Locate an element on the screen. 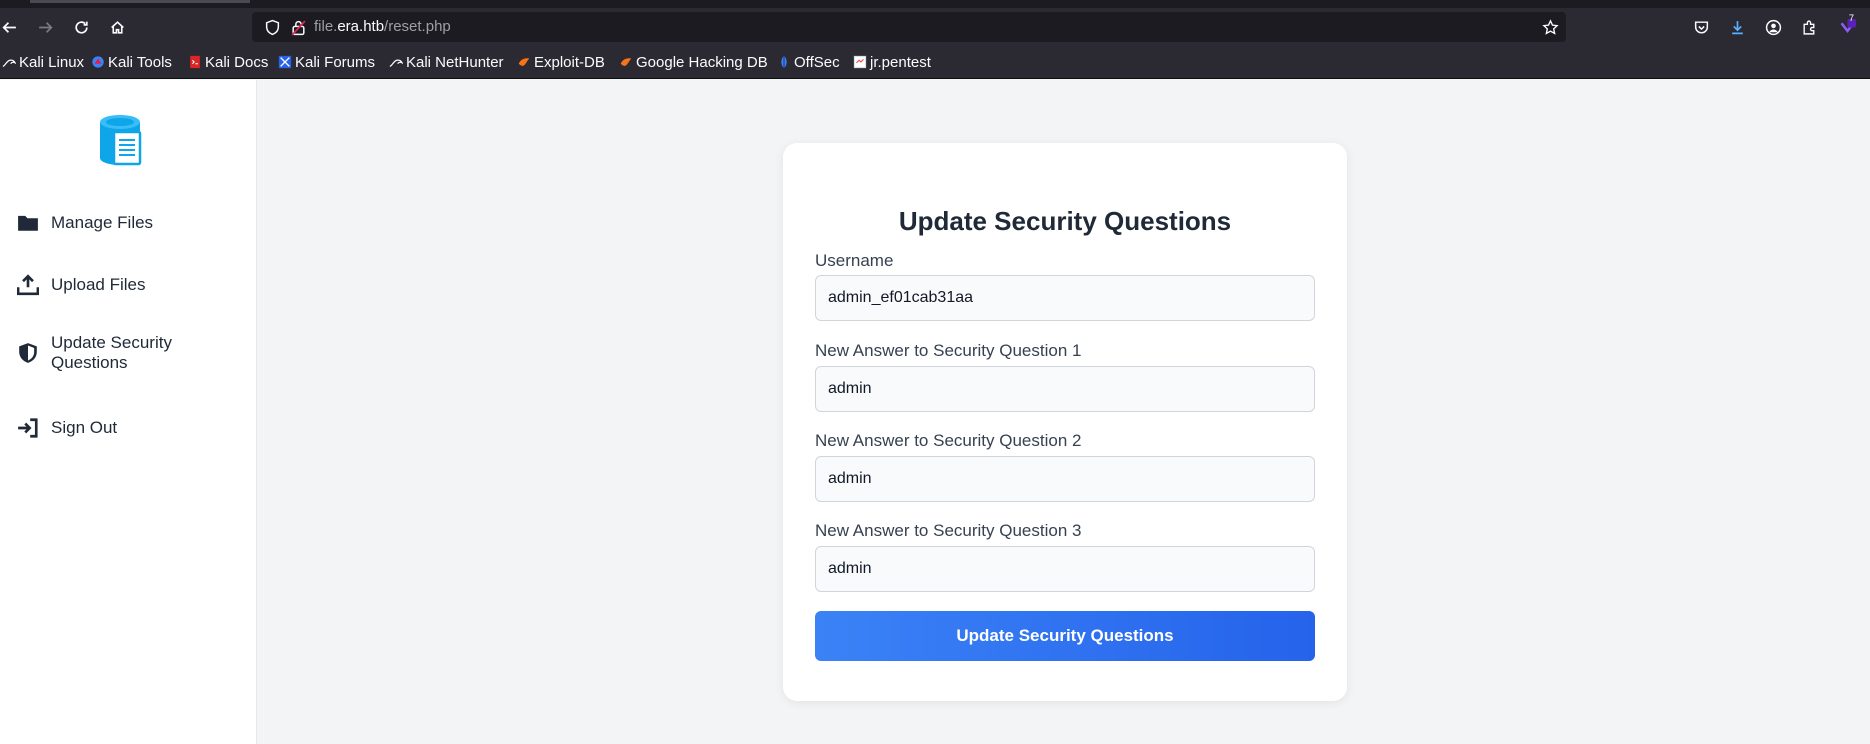 The image size is (1870, 744). sidebar-item-manage-files: Manage Files is located at coordinates (128, 223).